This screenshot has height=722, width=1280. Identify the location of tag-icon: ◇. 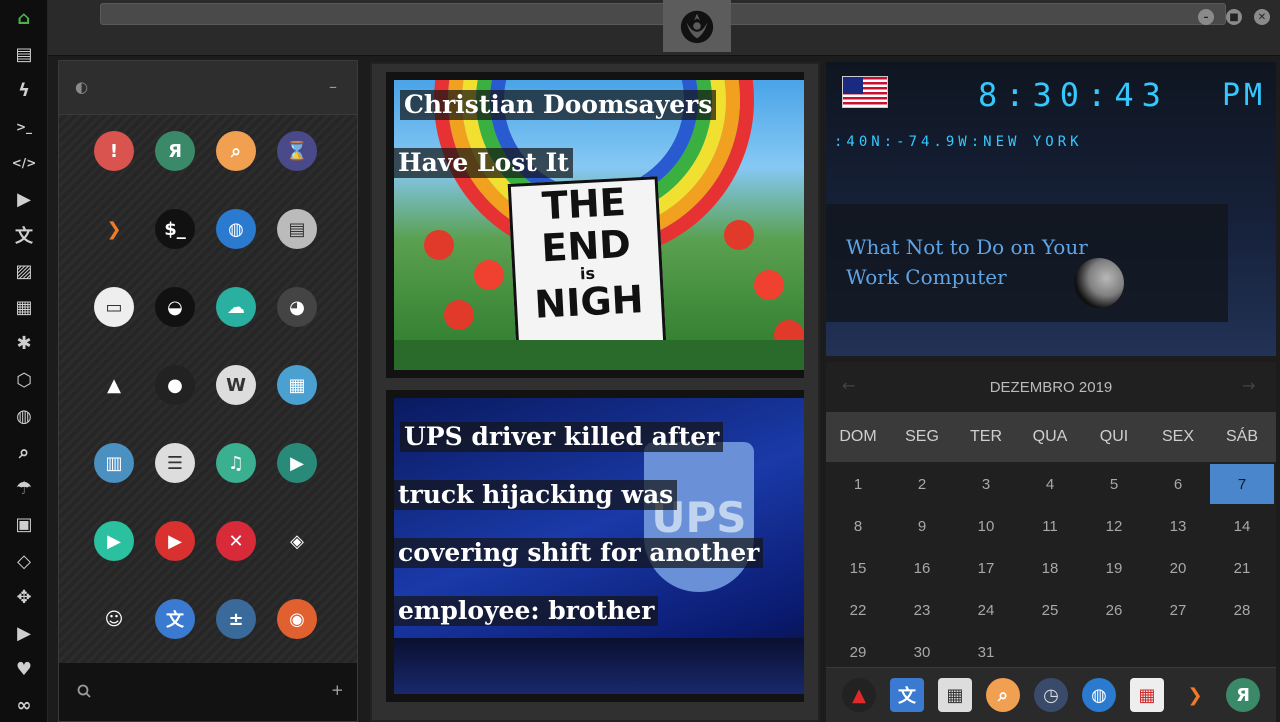
(24, 561).